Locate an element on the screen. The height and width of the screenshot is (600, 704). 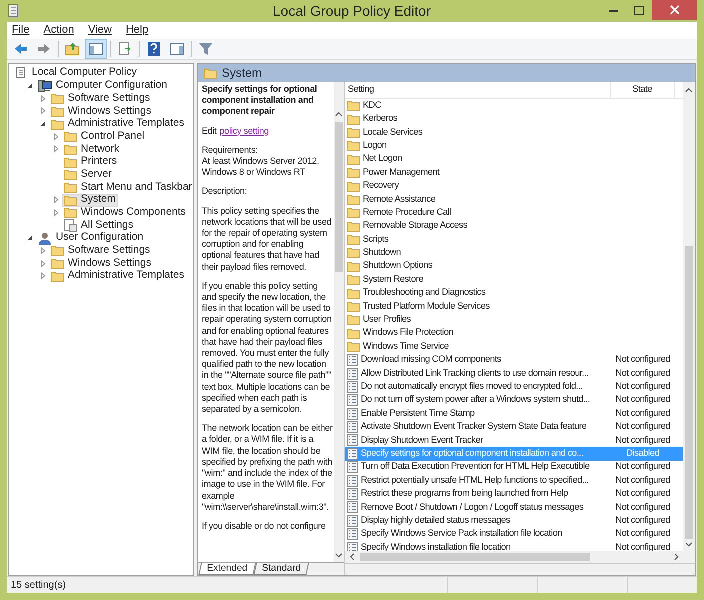
window-title: Local Group Policy Editor is located at coordinates (352, 11).